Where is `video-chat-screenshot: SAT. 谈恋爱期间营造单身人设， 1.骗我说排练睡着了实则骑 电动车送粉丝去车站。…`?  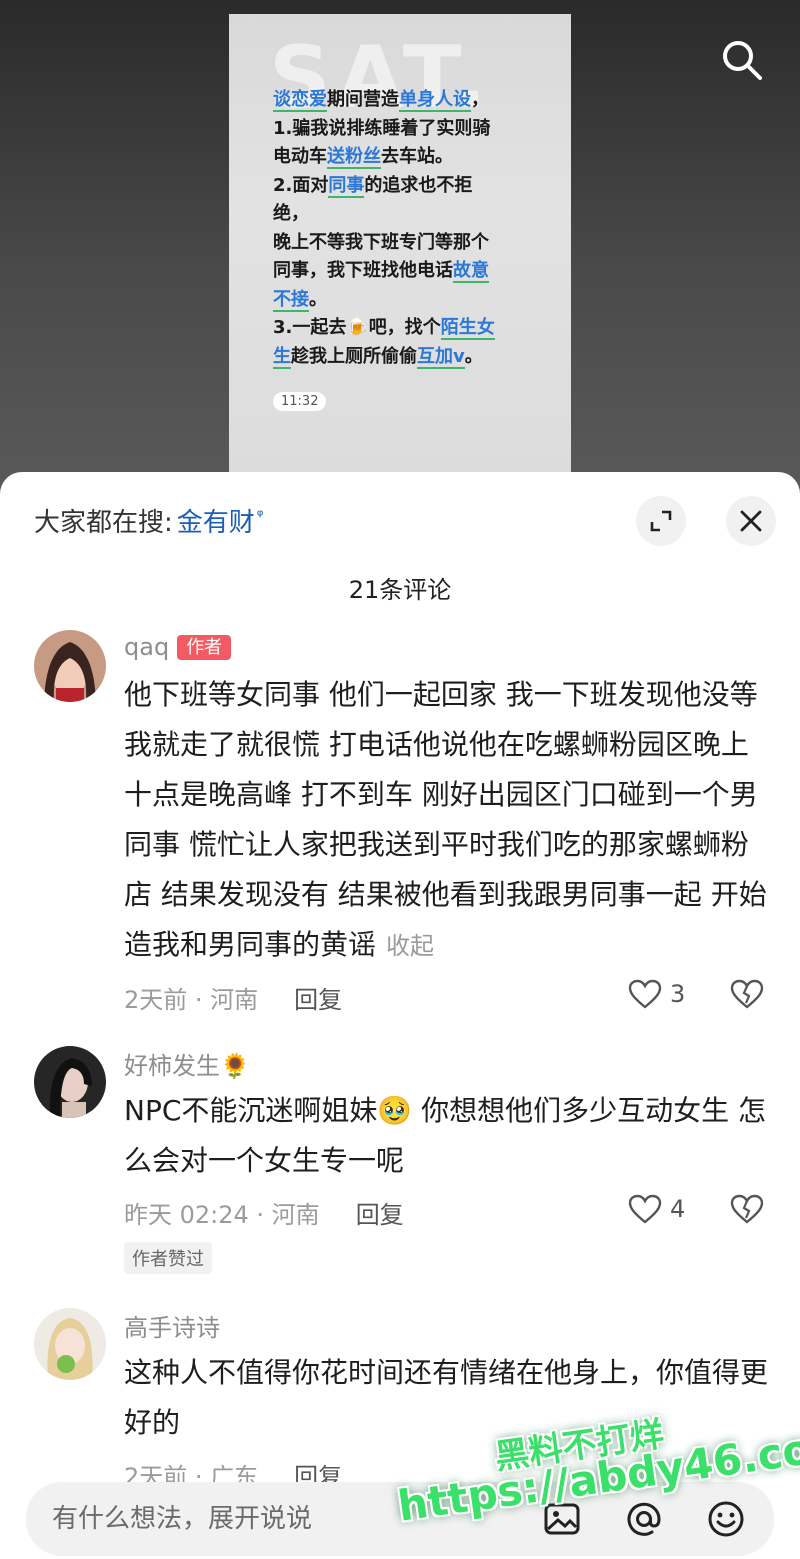 video-chat-screenshot: SAT. 谈恋爱期间营造单身人设， 1.骗我说排练睡着了实则骑 电动车送粉丝去车站。… is located at coordinates (400, 249).